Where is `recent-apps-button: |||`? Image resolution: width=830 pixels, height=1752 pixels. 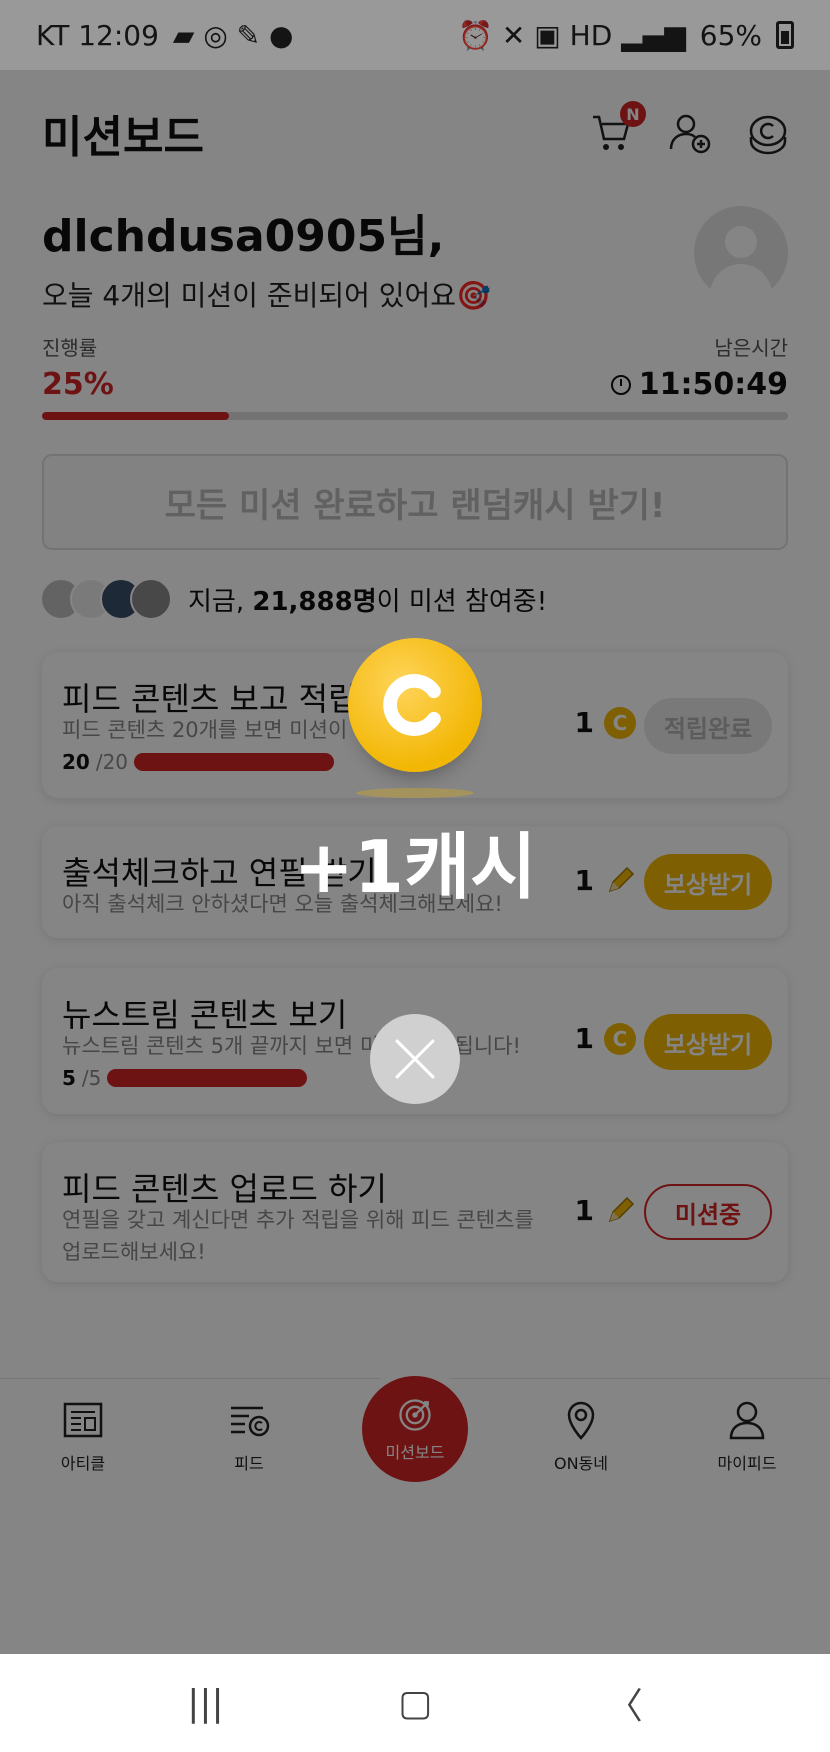 recent-apps-button: ||| is located at coordinates (205, 1703).